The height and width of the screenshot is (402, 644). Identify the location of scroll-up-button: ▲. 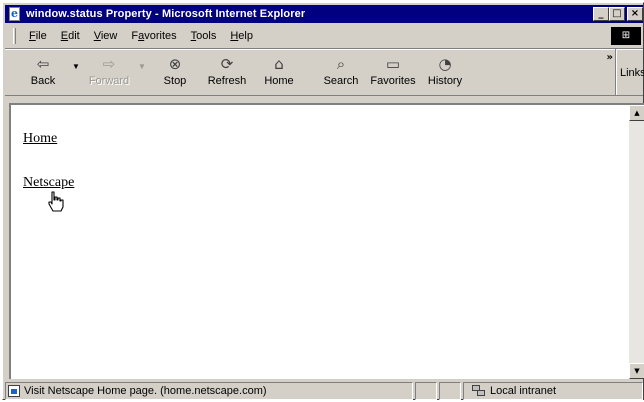
(636, 113).